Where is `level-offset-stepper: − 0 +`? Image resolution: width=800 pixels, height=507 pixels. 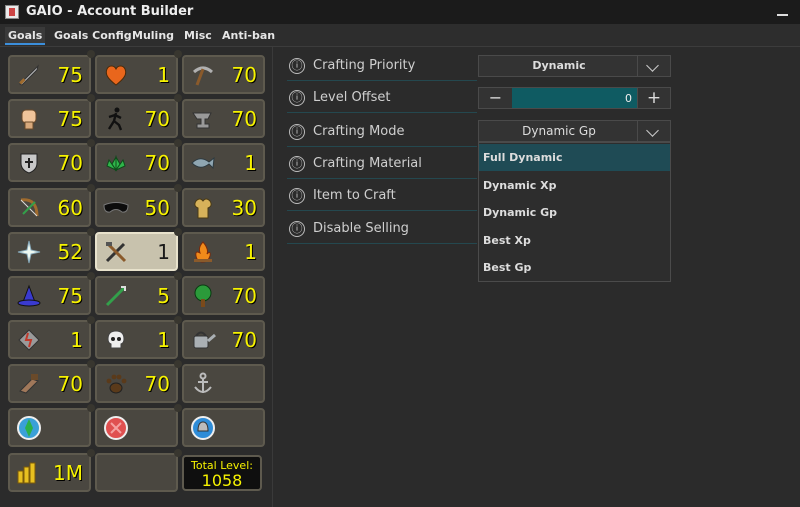 level-offset-stepper: − 0 + is located at coordinates (574, 98).